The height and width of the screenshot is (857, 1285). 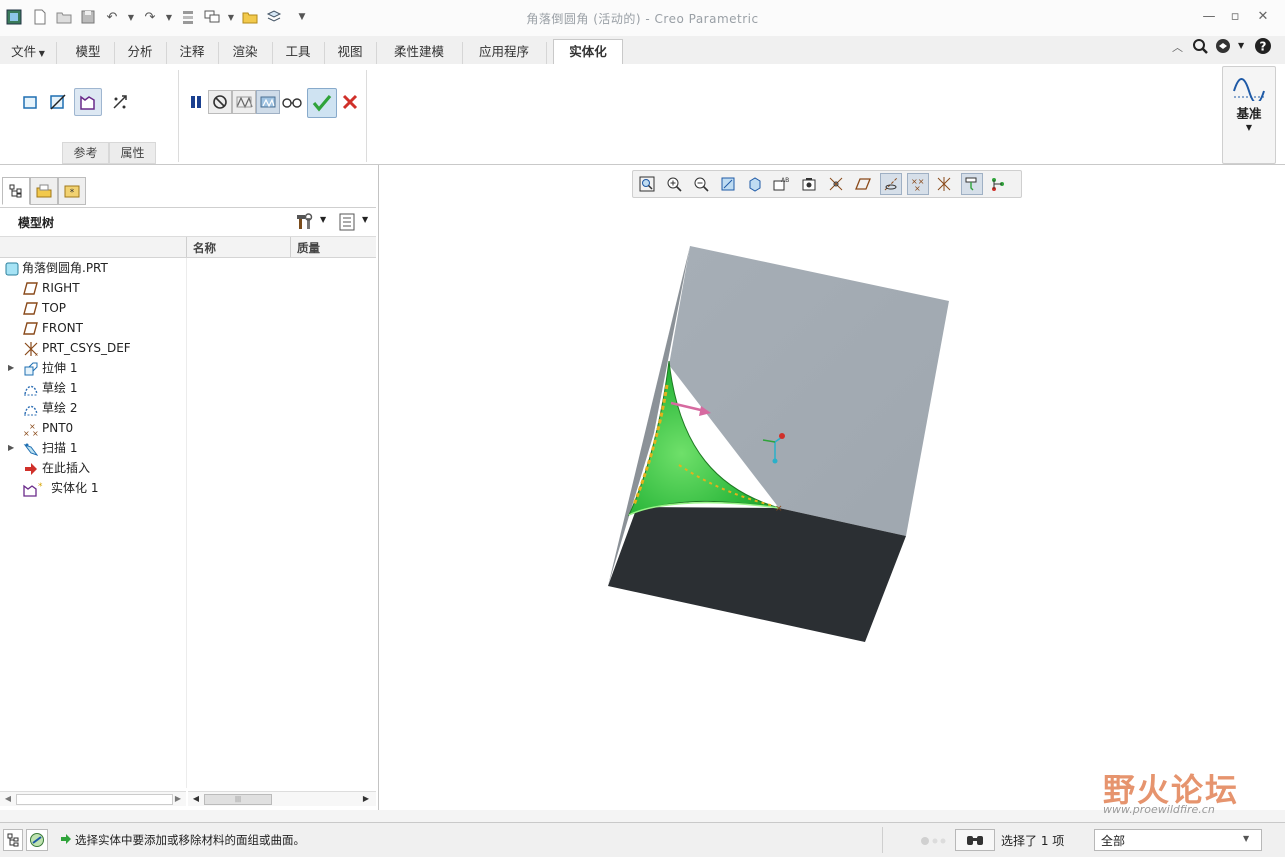 I want to click on tab-folder-browser, so click(x=44, y=191).